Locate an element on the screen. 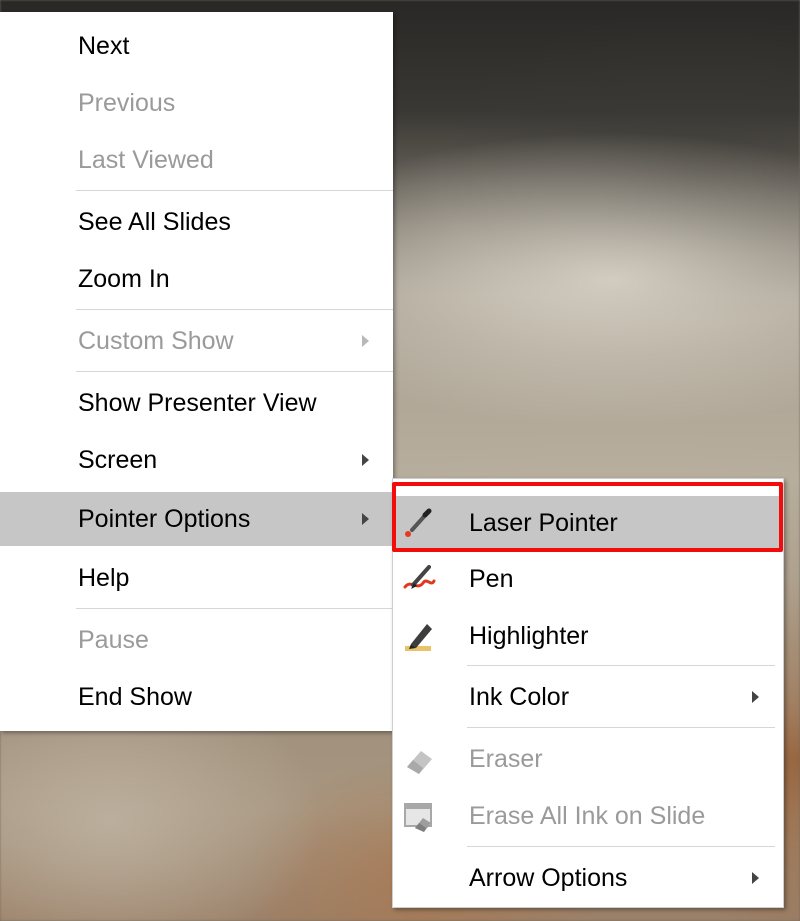 The height and width of the screenshot is (921, 800). menu-item-label: End Show is located at coordinates (135, 696).